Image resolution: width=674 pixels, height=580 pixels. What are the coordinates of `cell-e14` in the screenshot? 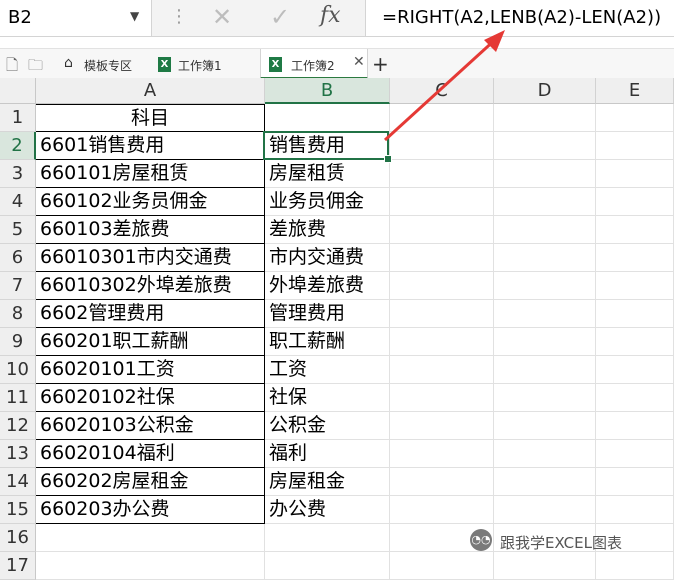 It's located at (635, 482).